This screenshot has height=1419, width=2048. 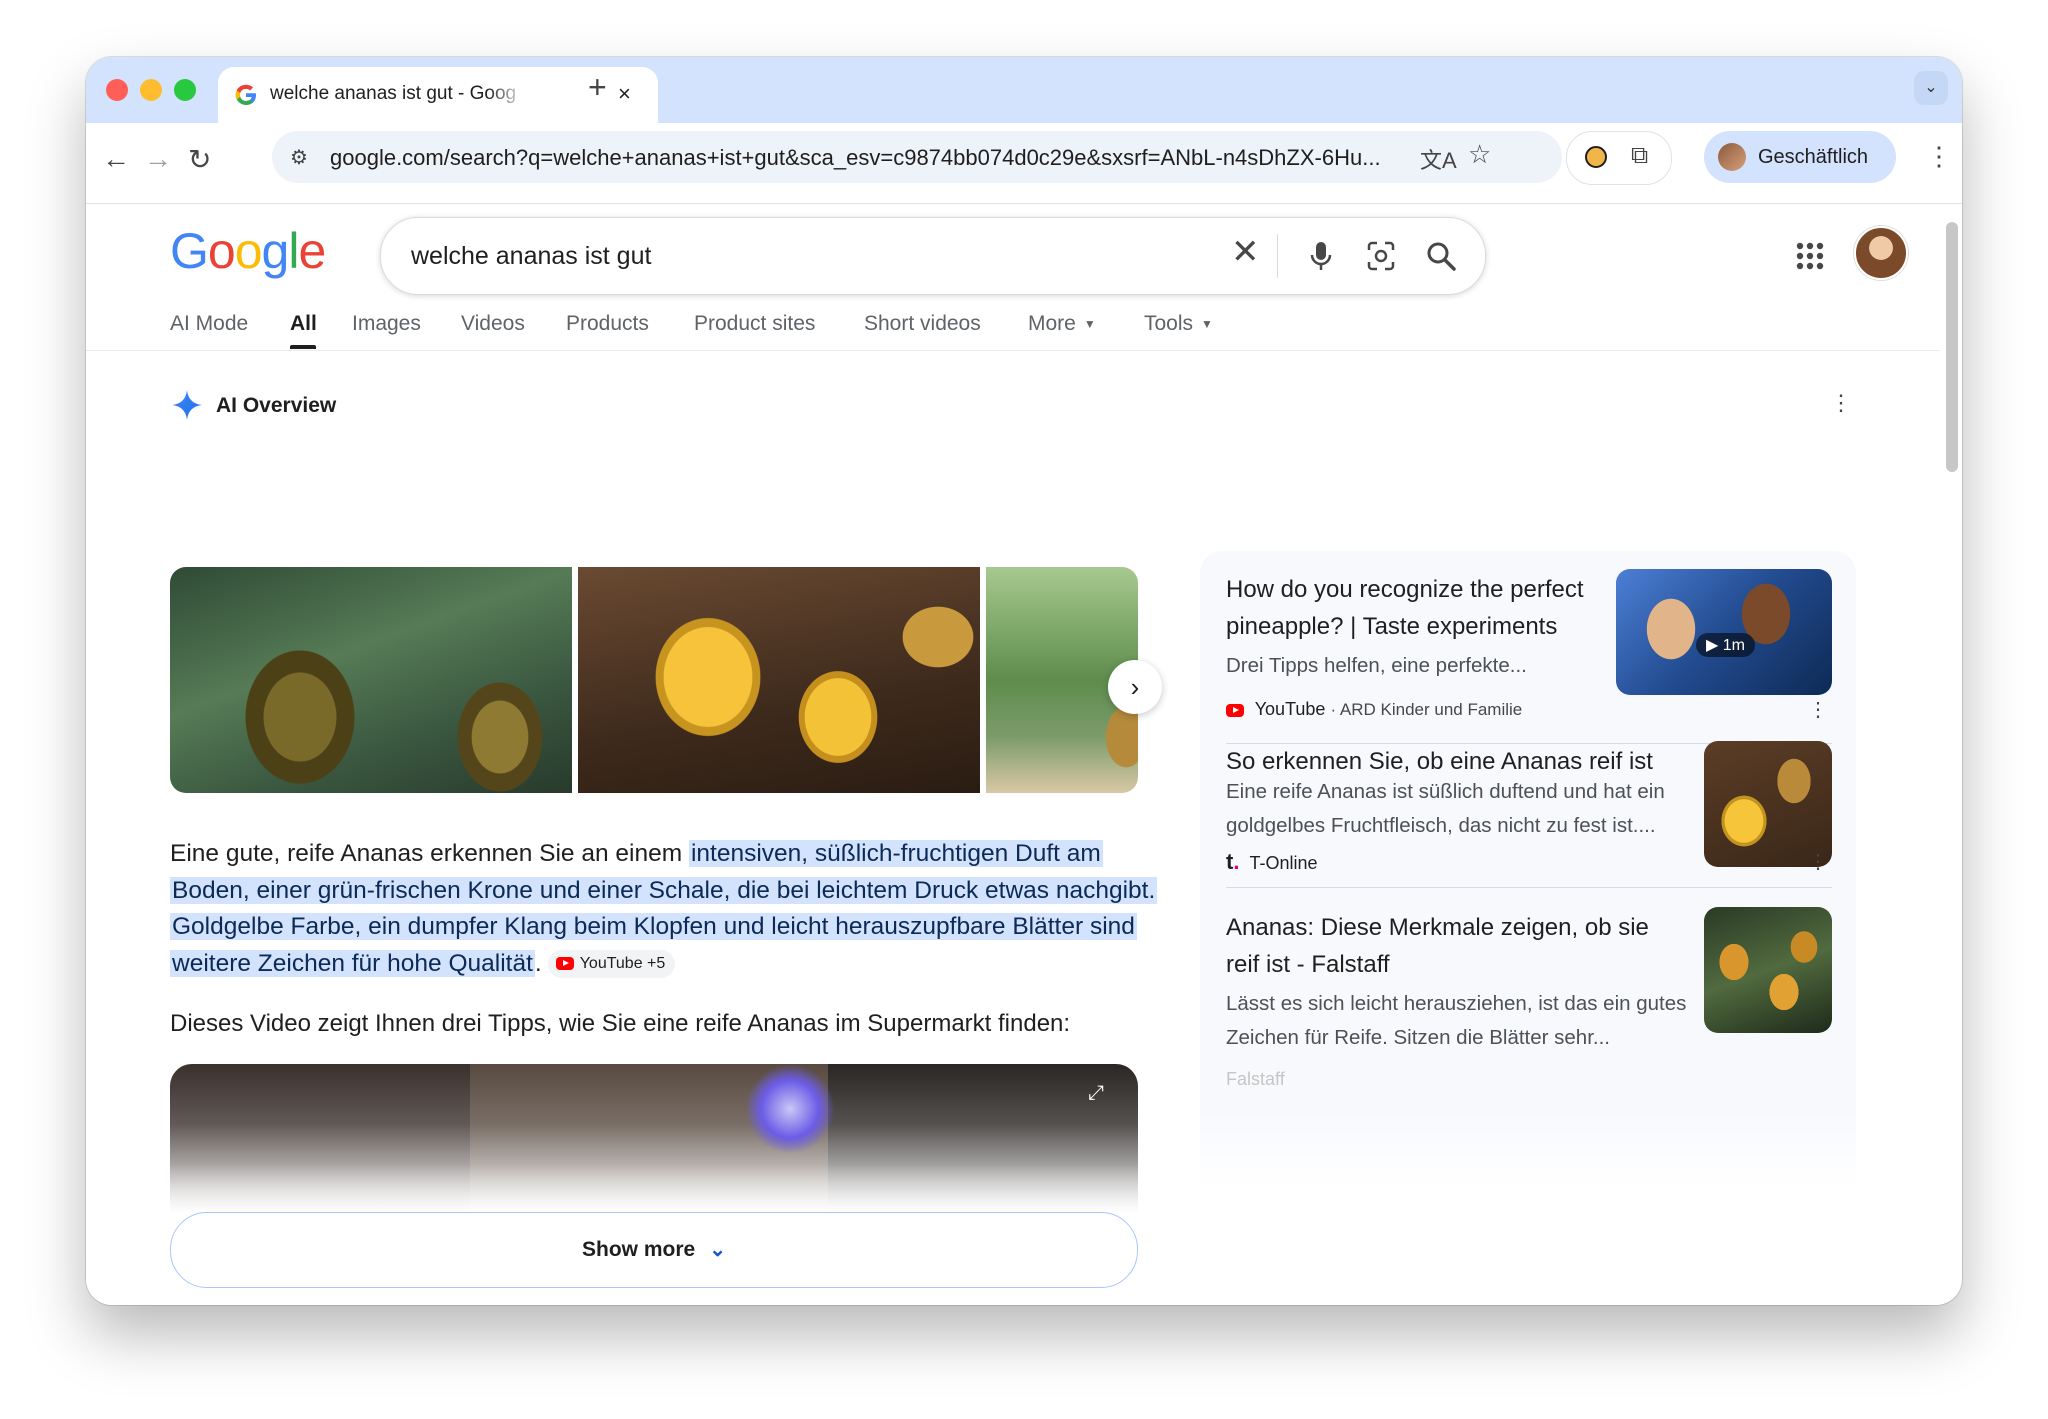 What do you see at coordinates (1881, 253) in the screenshot?
I see `account-avatar` at bounding box center [1881, 253].